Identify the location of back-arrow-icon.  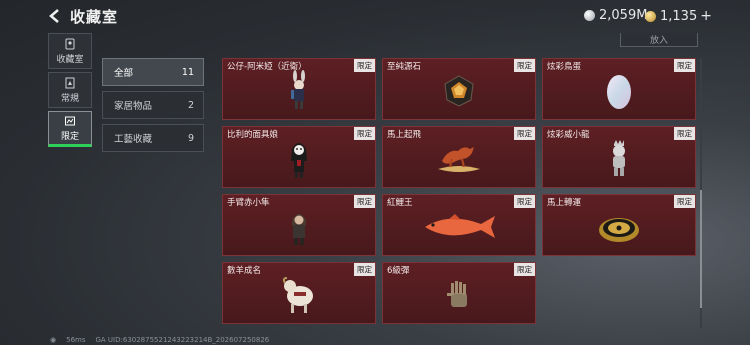
(55, 16).